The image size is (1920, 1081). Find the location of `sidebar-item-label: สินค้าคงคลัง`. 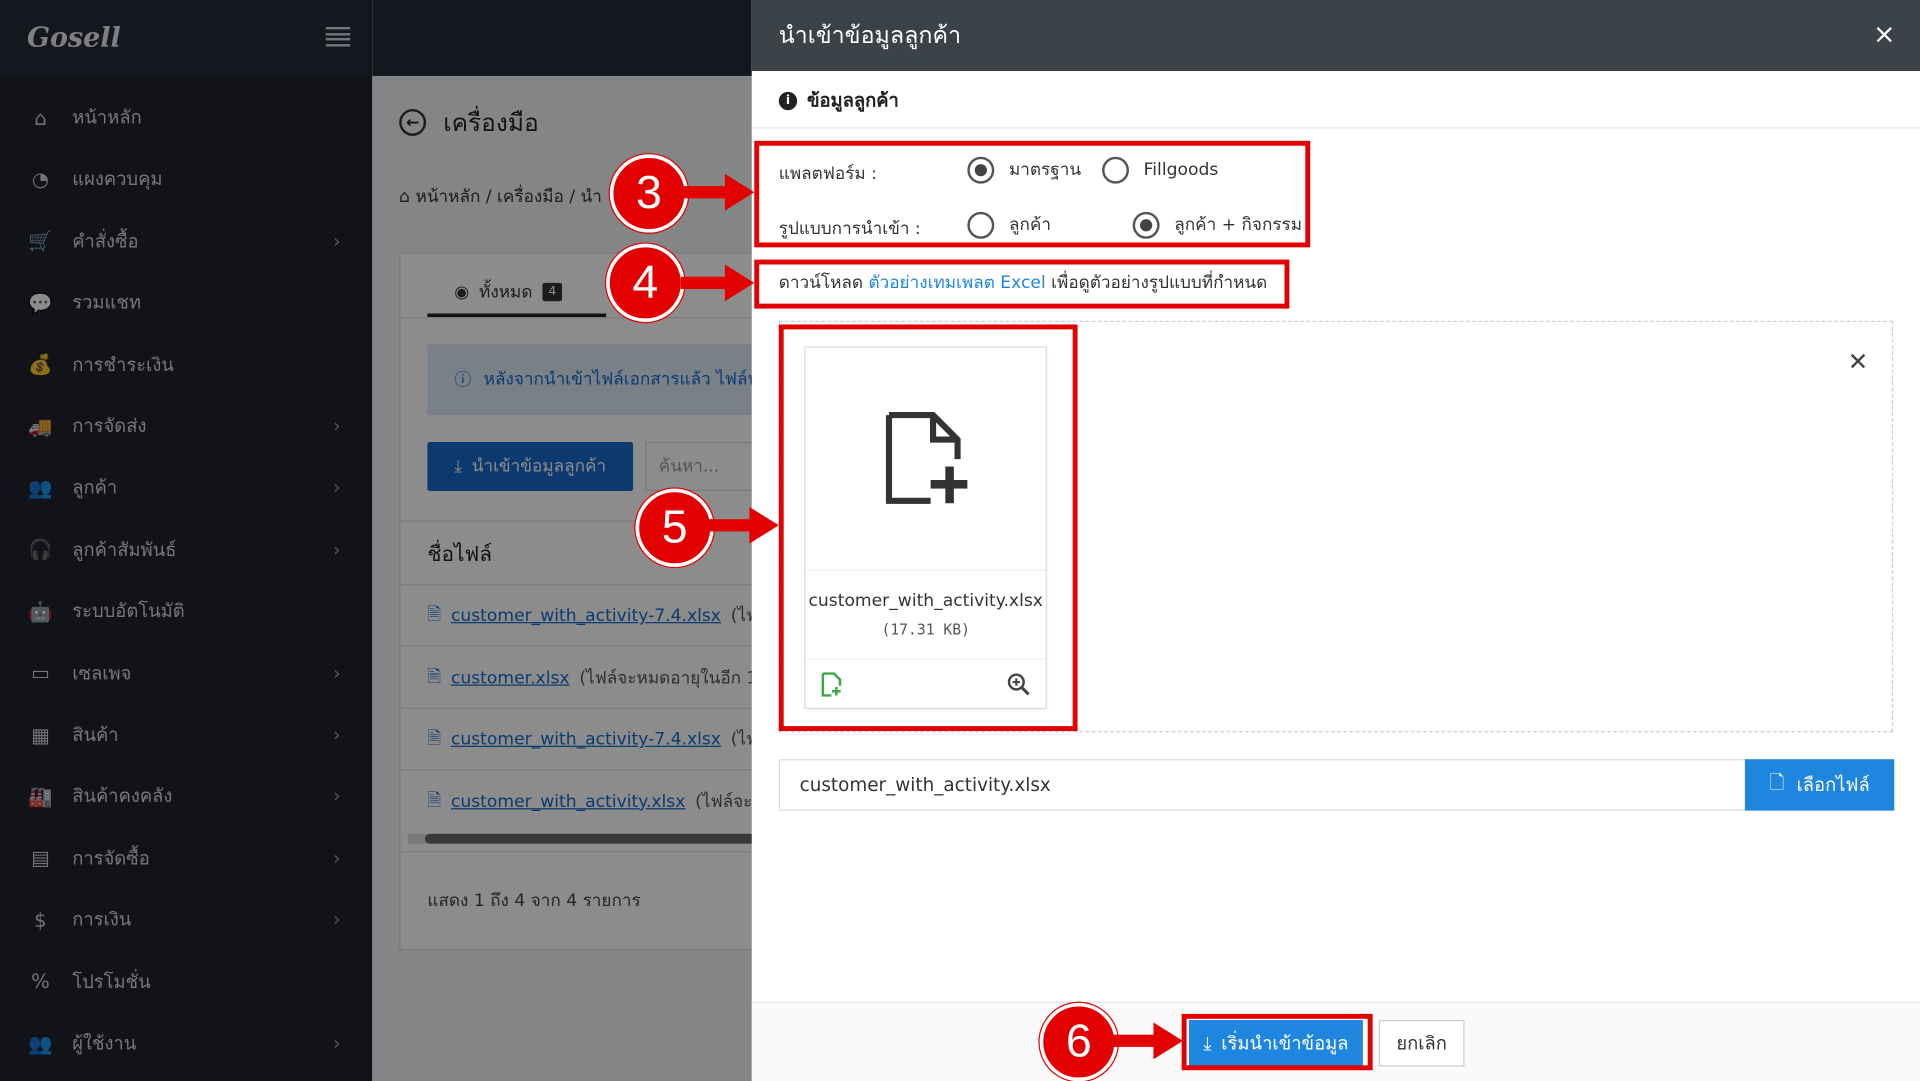

sidebar-item-label: สินค้าคงคลัง is located at coordinates (122, 796).